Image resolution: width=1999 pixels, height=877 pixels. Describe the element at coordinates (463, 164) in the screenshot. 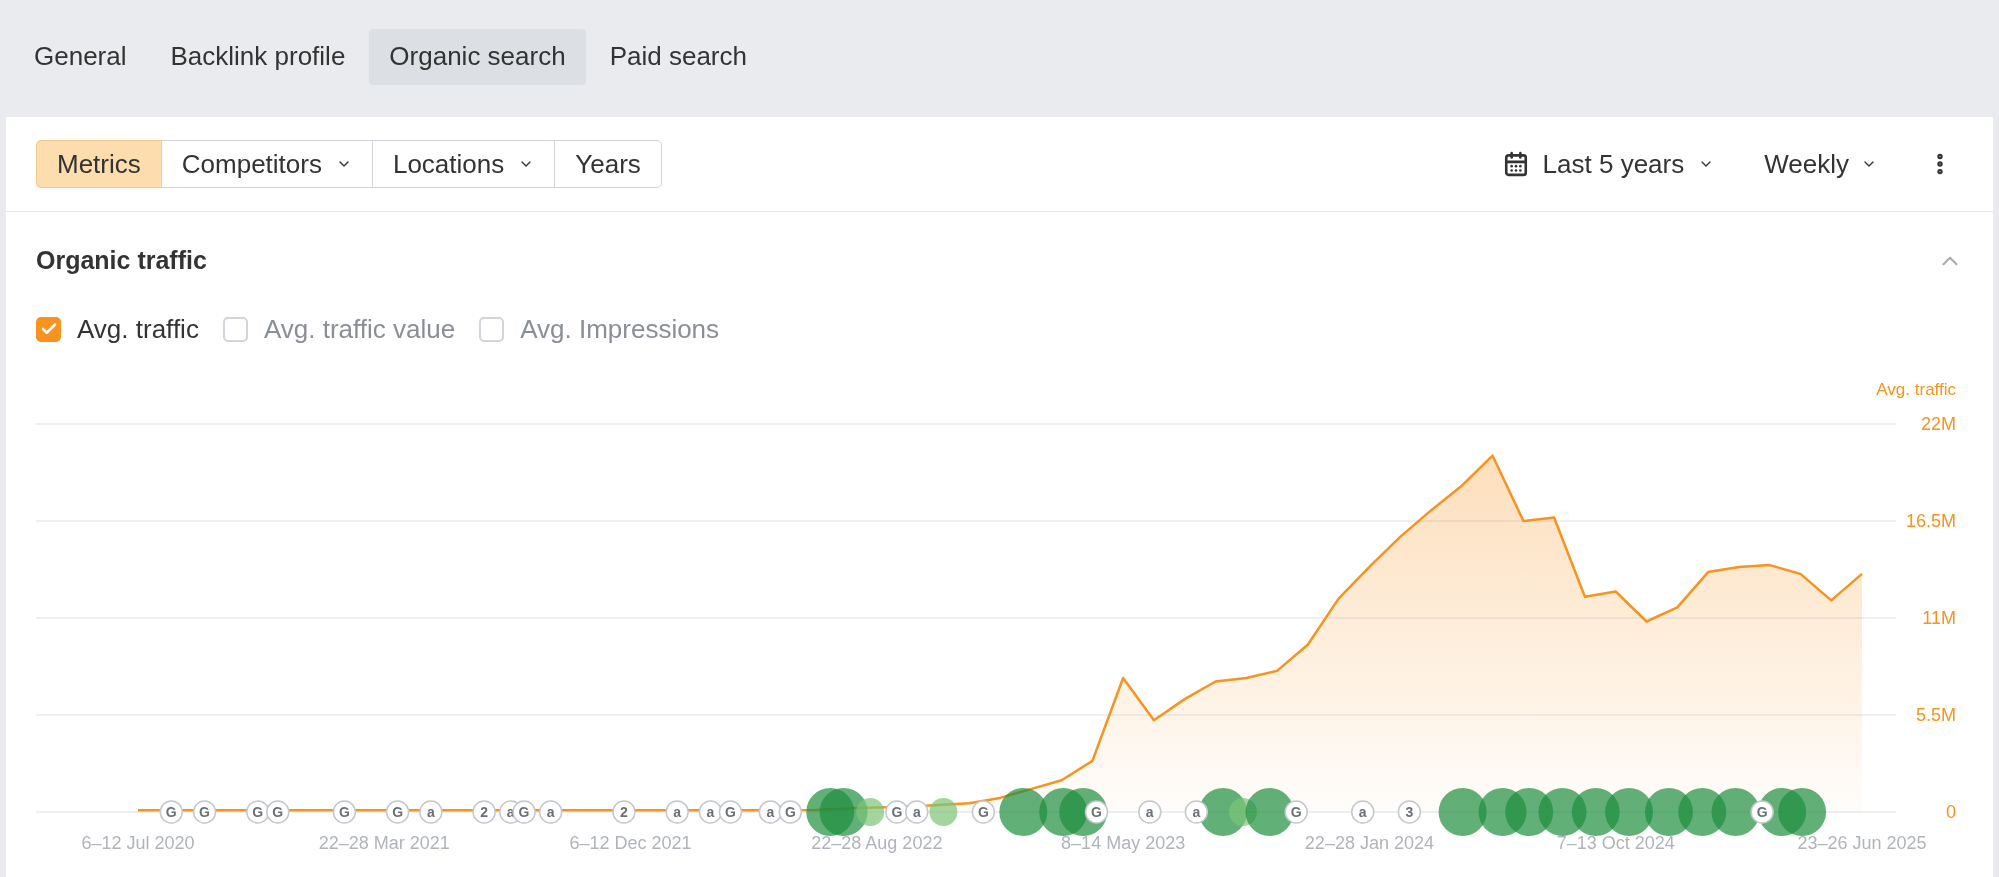

I see `segment-button: Locations` at that location.